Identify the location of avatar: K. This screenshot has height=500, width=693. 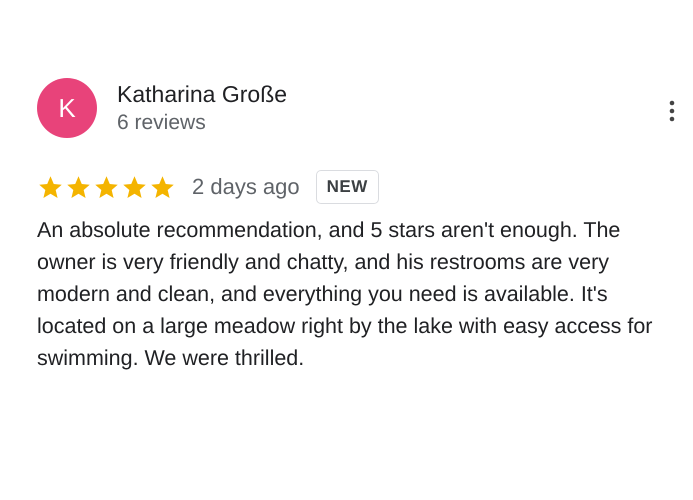
(67, 108).